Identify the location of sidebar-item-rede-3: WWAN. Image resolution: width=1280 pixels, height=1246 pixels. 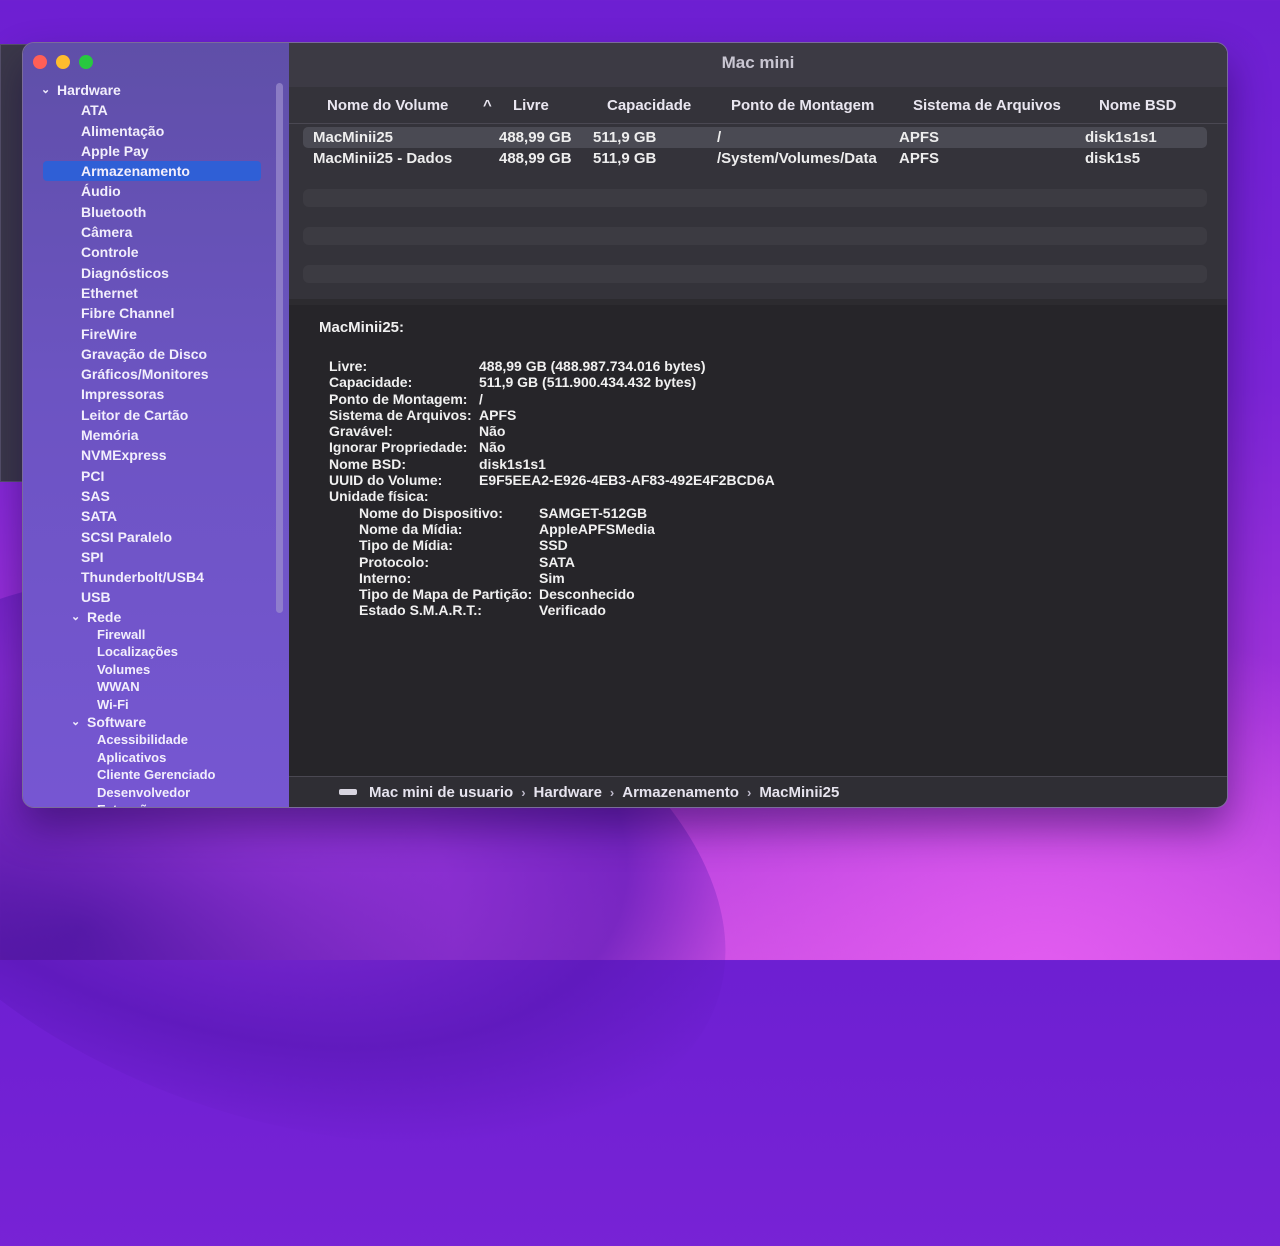
(145, 687).